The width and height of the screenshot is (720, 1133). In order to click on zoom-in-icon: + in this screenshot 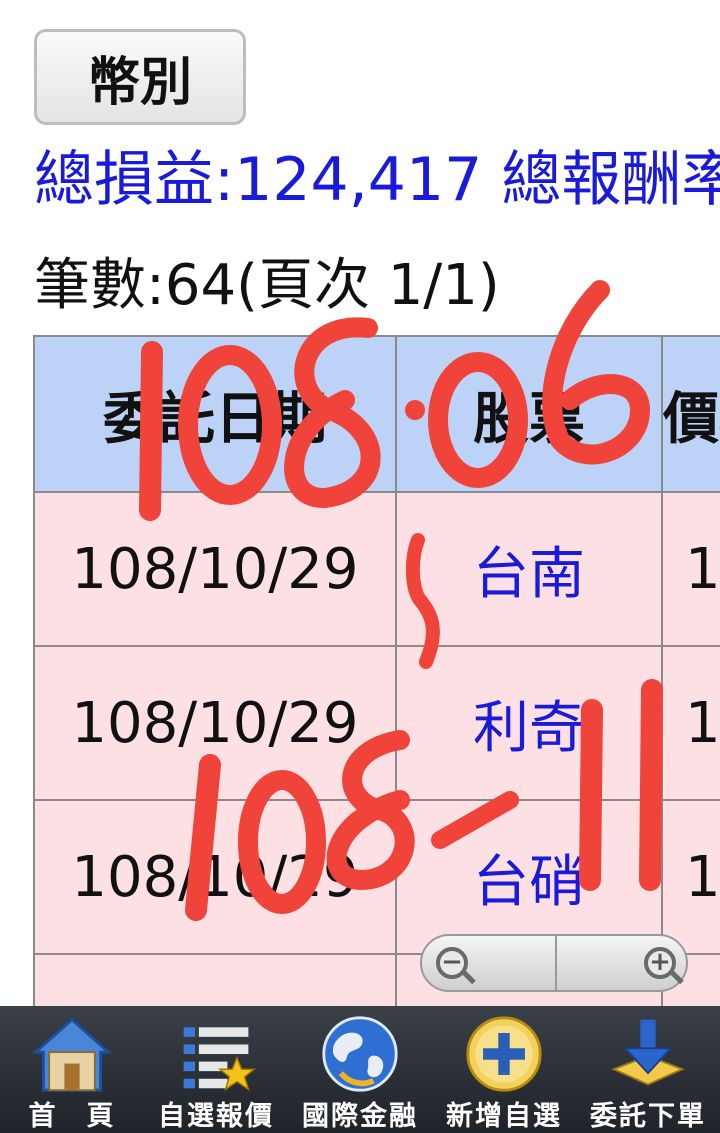, I will do `click(660, 963)`.